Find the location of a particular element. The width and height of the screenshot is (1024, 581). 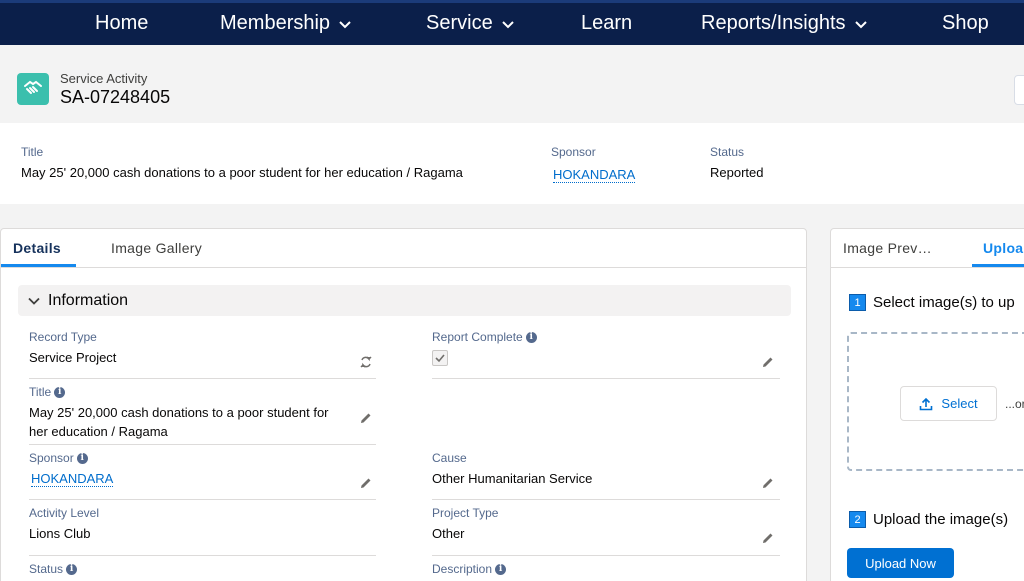

sponsor-link: HOKANDARA is located at coordinates (72, 478).